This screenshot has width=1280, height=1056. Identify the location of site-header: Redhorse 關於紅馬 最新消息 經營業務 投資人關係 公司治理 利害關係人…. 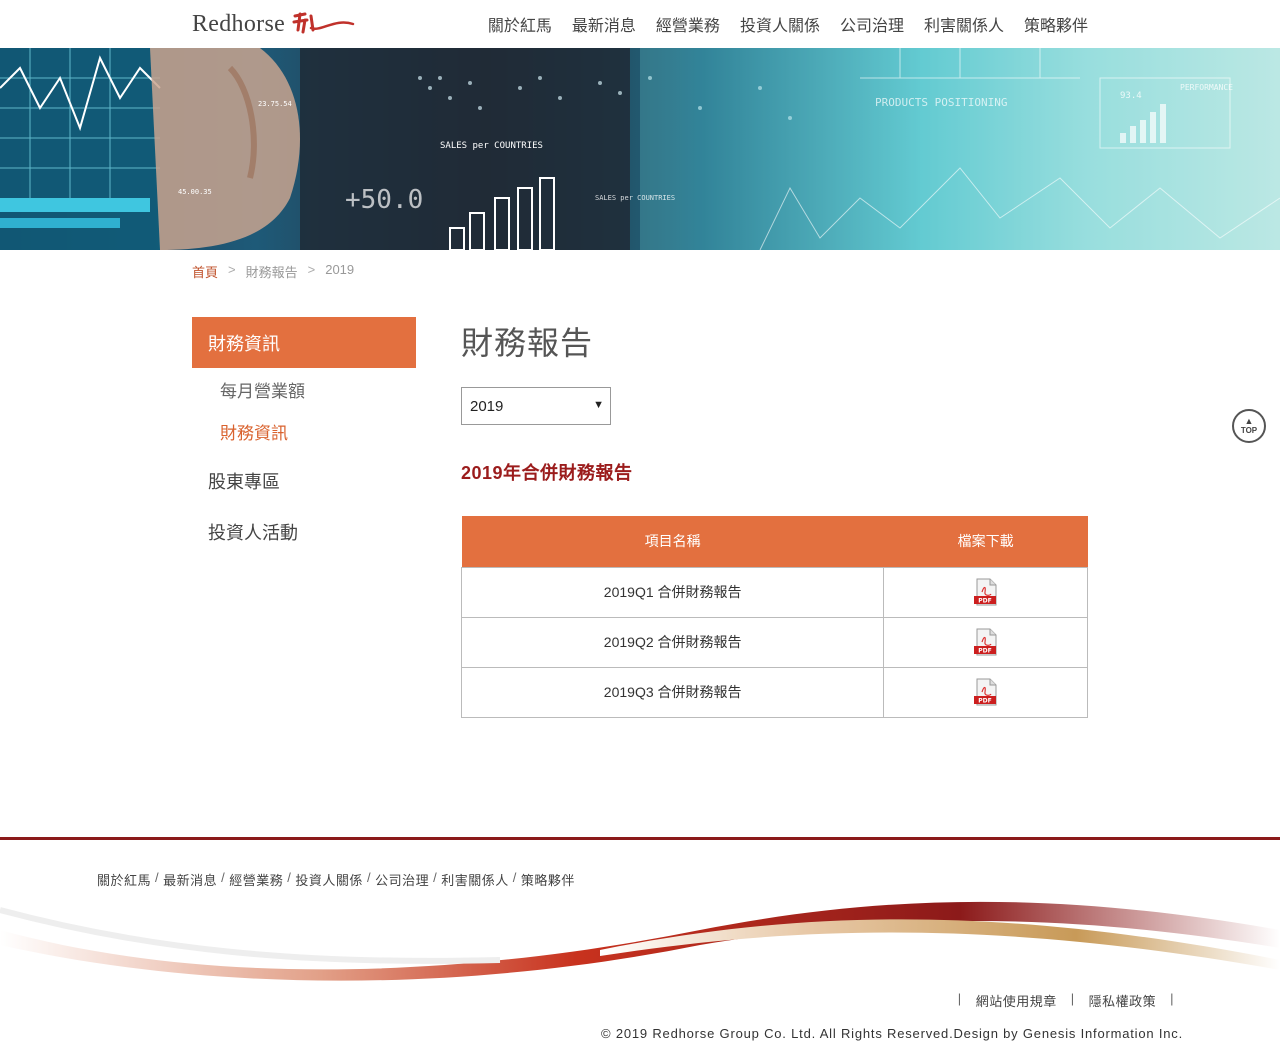
(640, 24).